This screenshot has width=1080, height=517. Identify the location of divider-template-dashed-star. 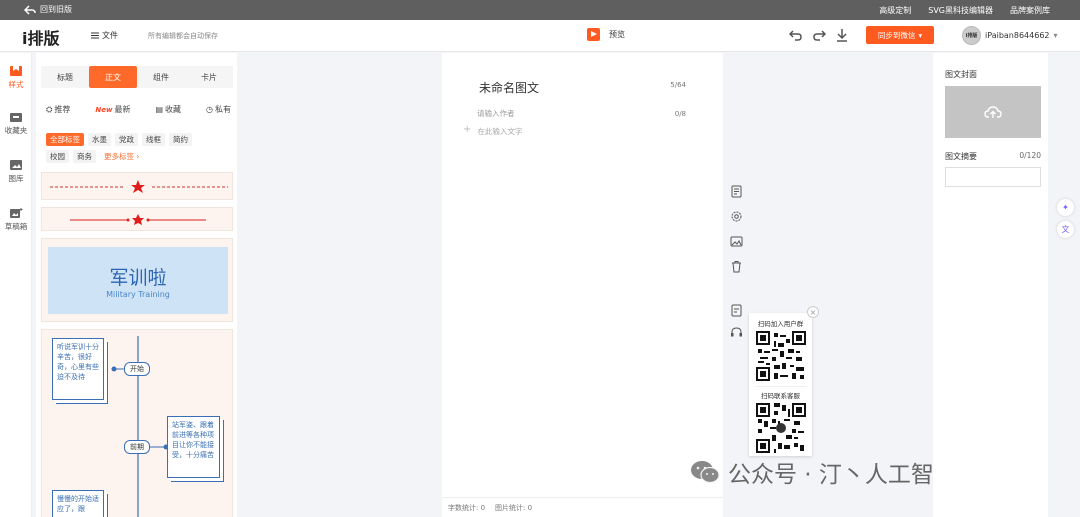
(137, 186).